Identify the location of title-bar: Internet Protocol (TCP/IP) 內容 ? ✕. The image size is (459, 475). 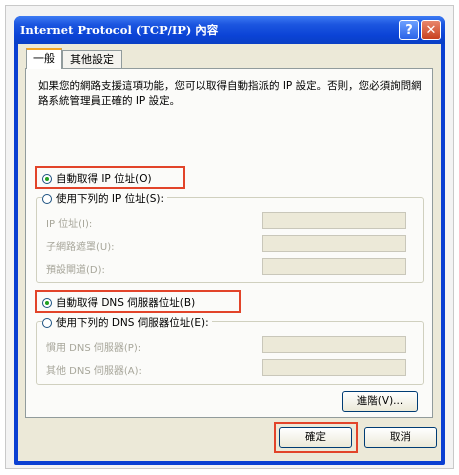
(229, 30).